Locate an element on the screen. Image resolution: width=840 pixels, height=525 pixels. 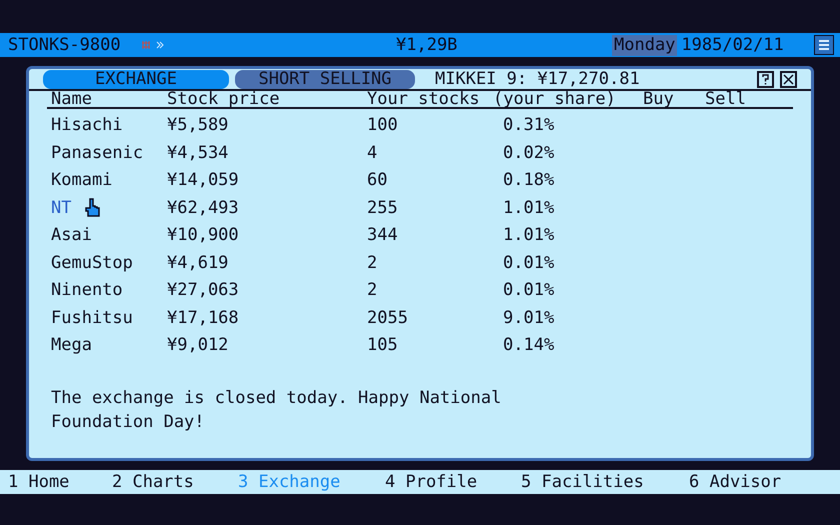
stock-name: Asai is located at coordinates (71, 235).